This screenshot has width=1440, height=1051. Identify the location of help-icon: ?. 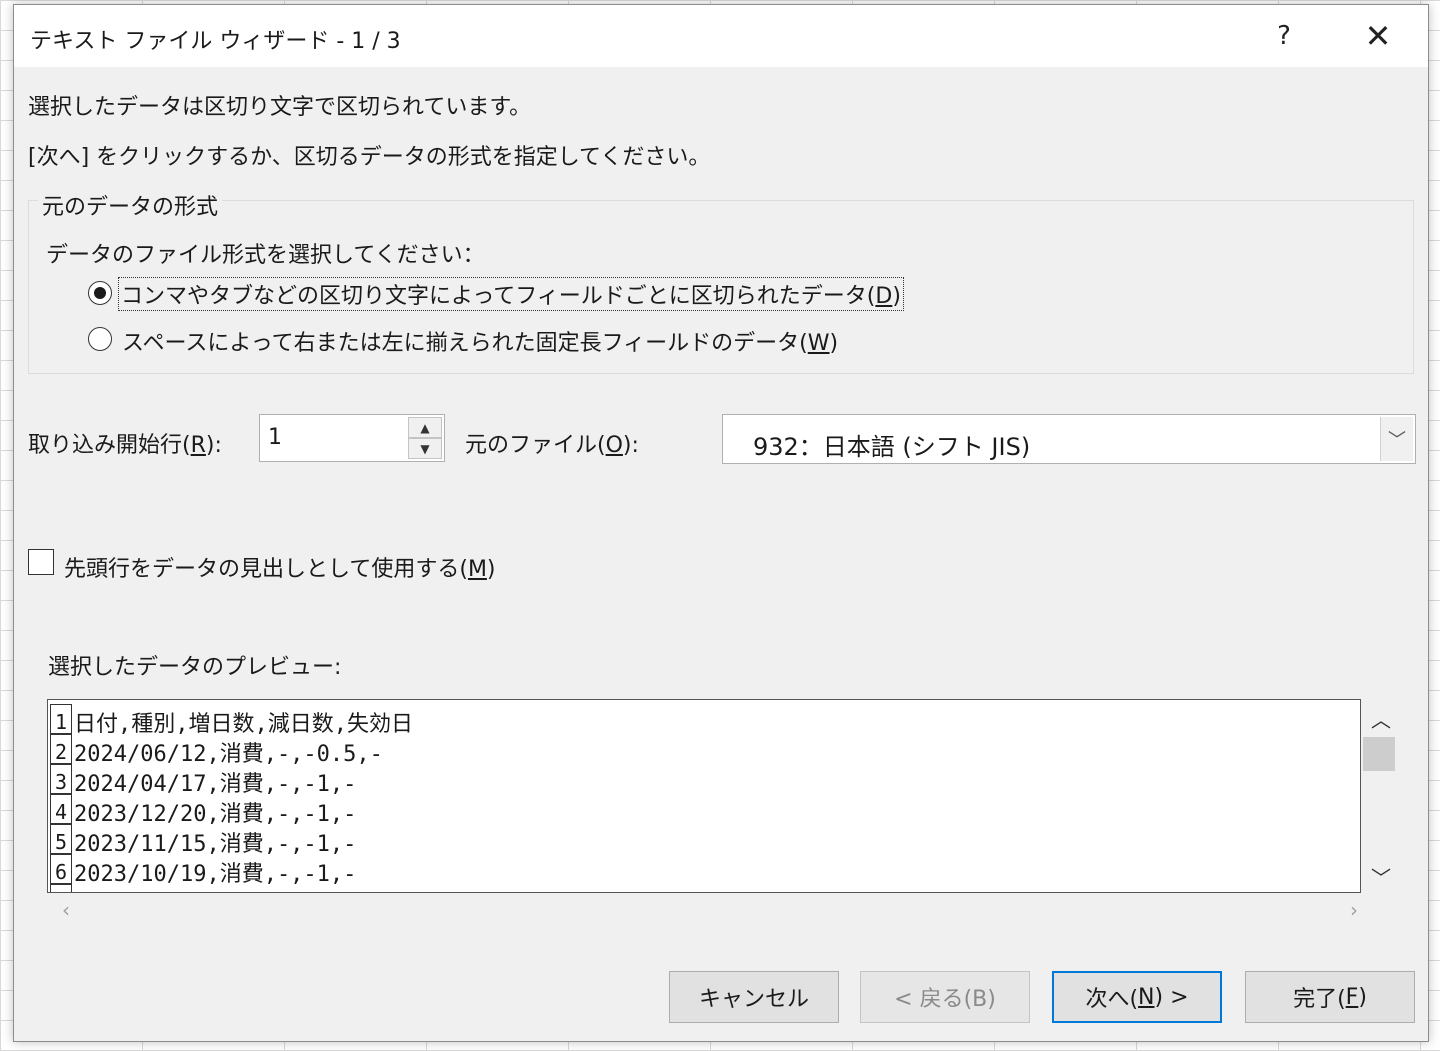
(1284, 36).